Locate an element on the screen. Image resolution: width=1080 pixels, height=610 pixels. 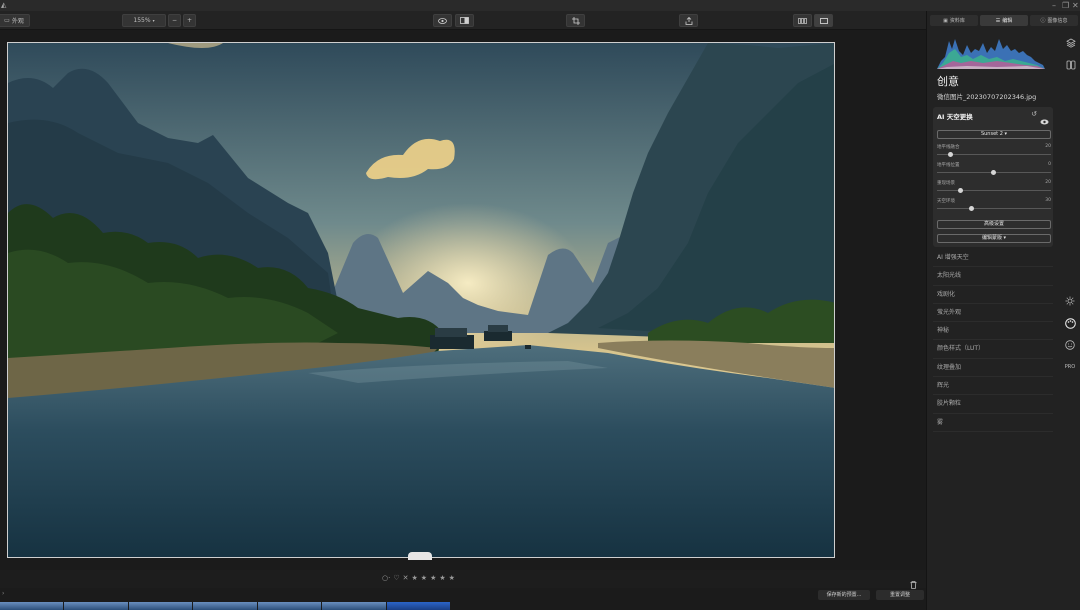
card-title: AI 天空更换 is located at coordinates (955, 117).